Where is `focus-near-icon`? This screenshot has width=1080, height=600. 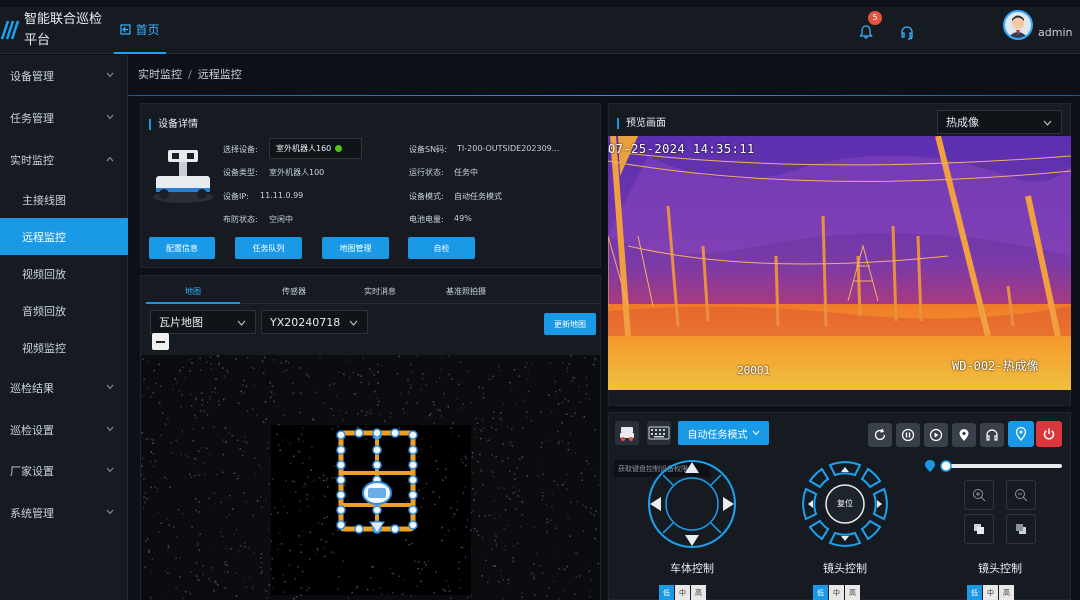 focus-near-icon is located at coordinates (979, 529).